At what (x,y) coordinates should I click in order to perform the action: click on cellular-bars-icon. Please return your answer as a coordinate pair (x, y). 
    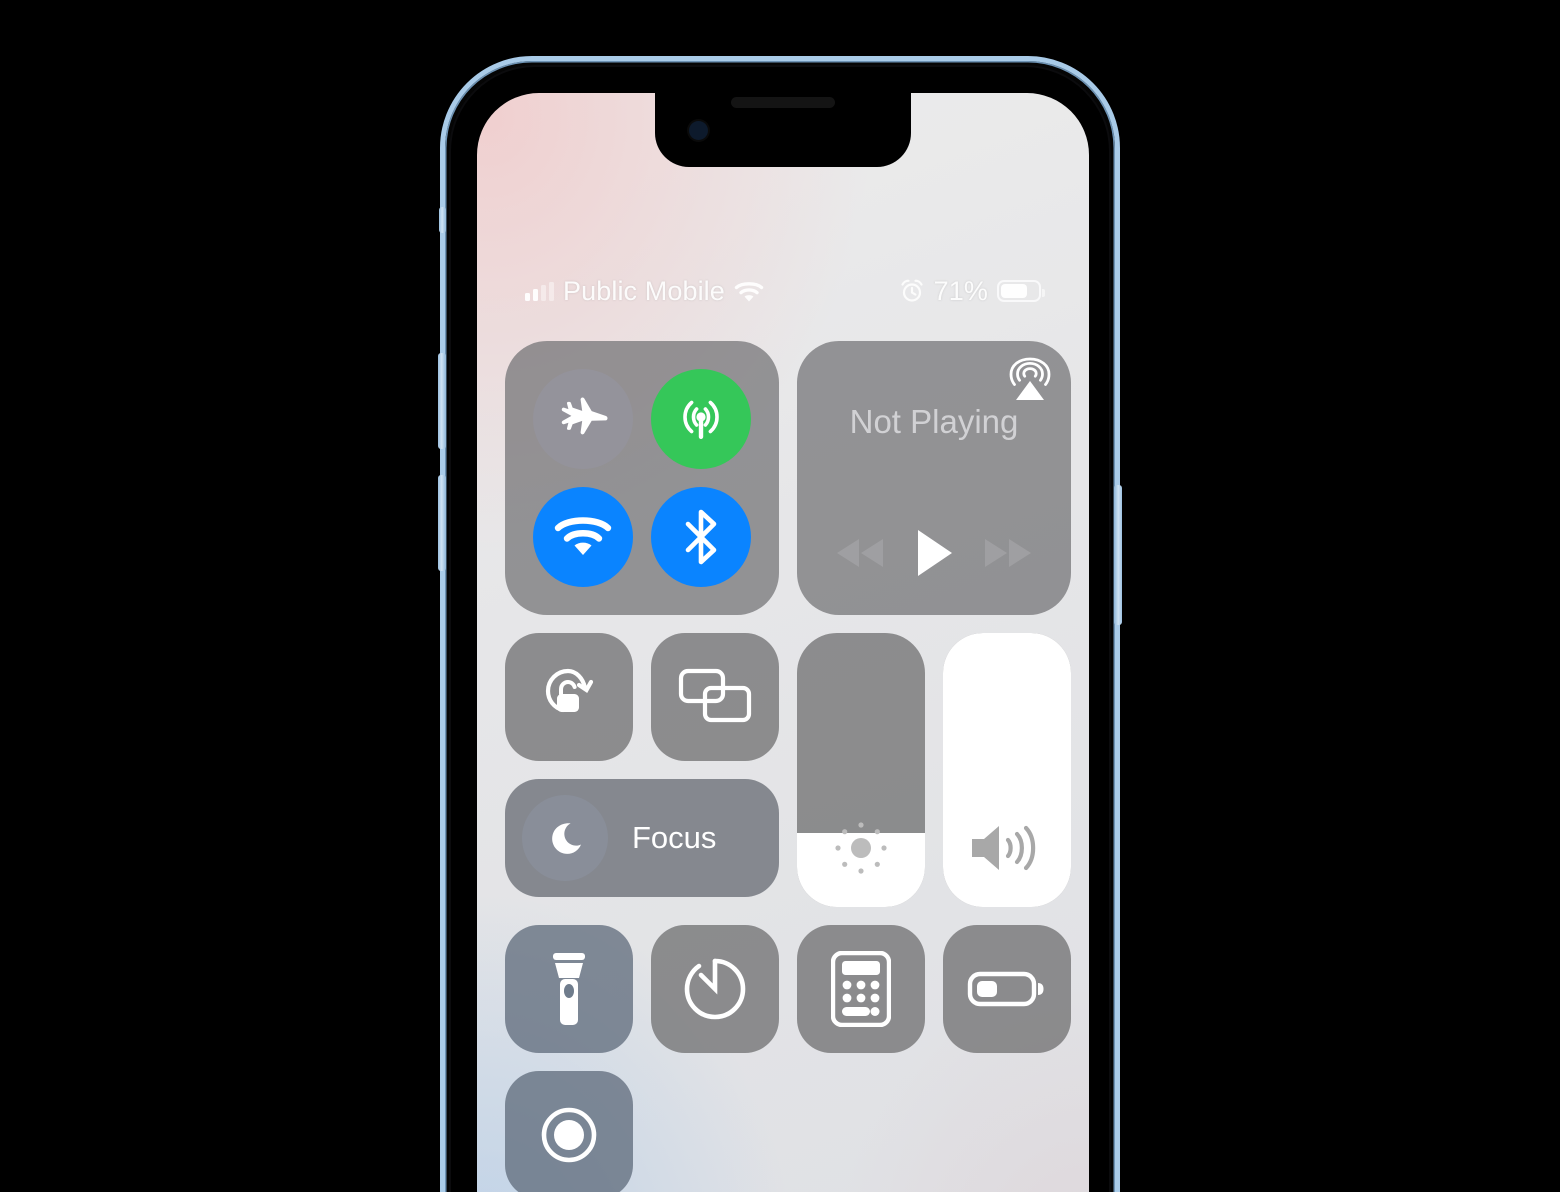
    Looking at the image, I should click on (539, 291).